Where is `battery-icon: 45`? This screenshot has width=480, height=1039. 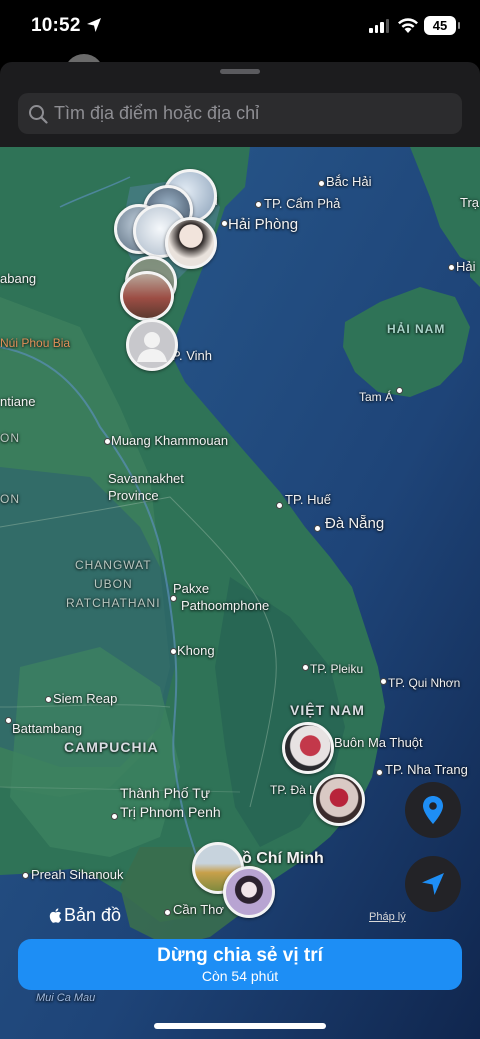 battery-icon: 45 is located at coordinates (442, 25).